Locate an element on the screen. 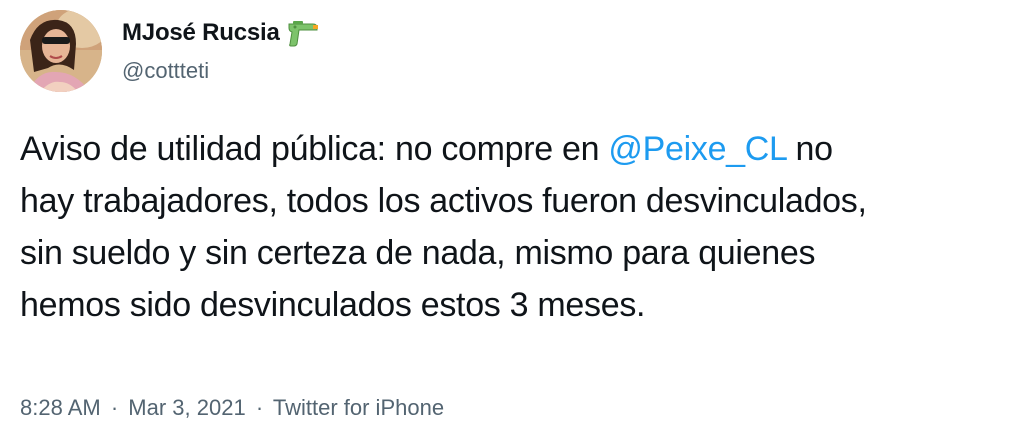 This screenshot has width=1024, height=447. avatar is located at coordinates (61, 51).